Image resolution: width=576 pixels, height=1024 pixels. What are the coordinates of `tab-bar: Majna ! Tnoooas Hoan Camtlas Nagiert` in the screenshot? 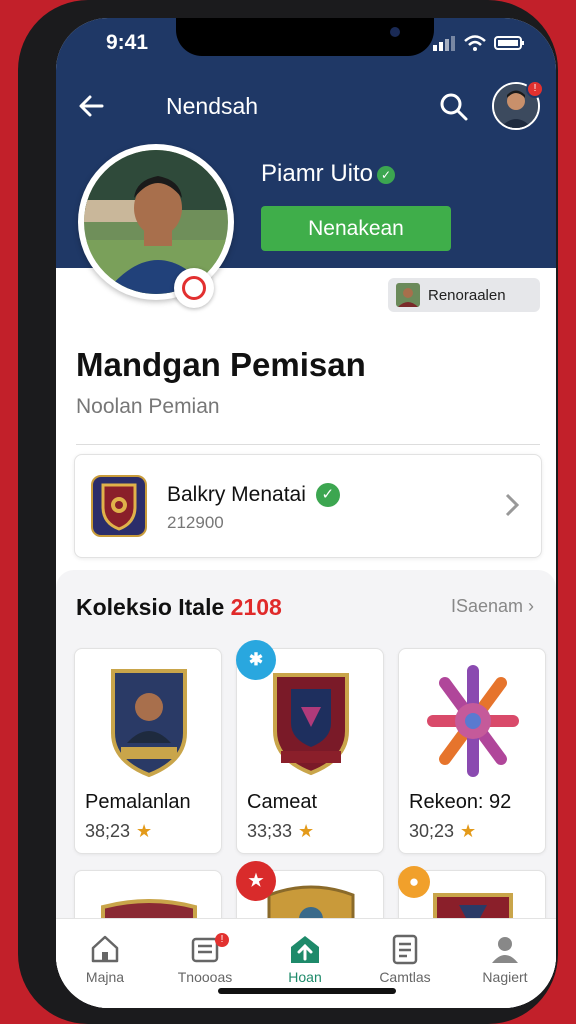 It's located at (306, 963).